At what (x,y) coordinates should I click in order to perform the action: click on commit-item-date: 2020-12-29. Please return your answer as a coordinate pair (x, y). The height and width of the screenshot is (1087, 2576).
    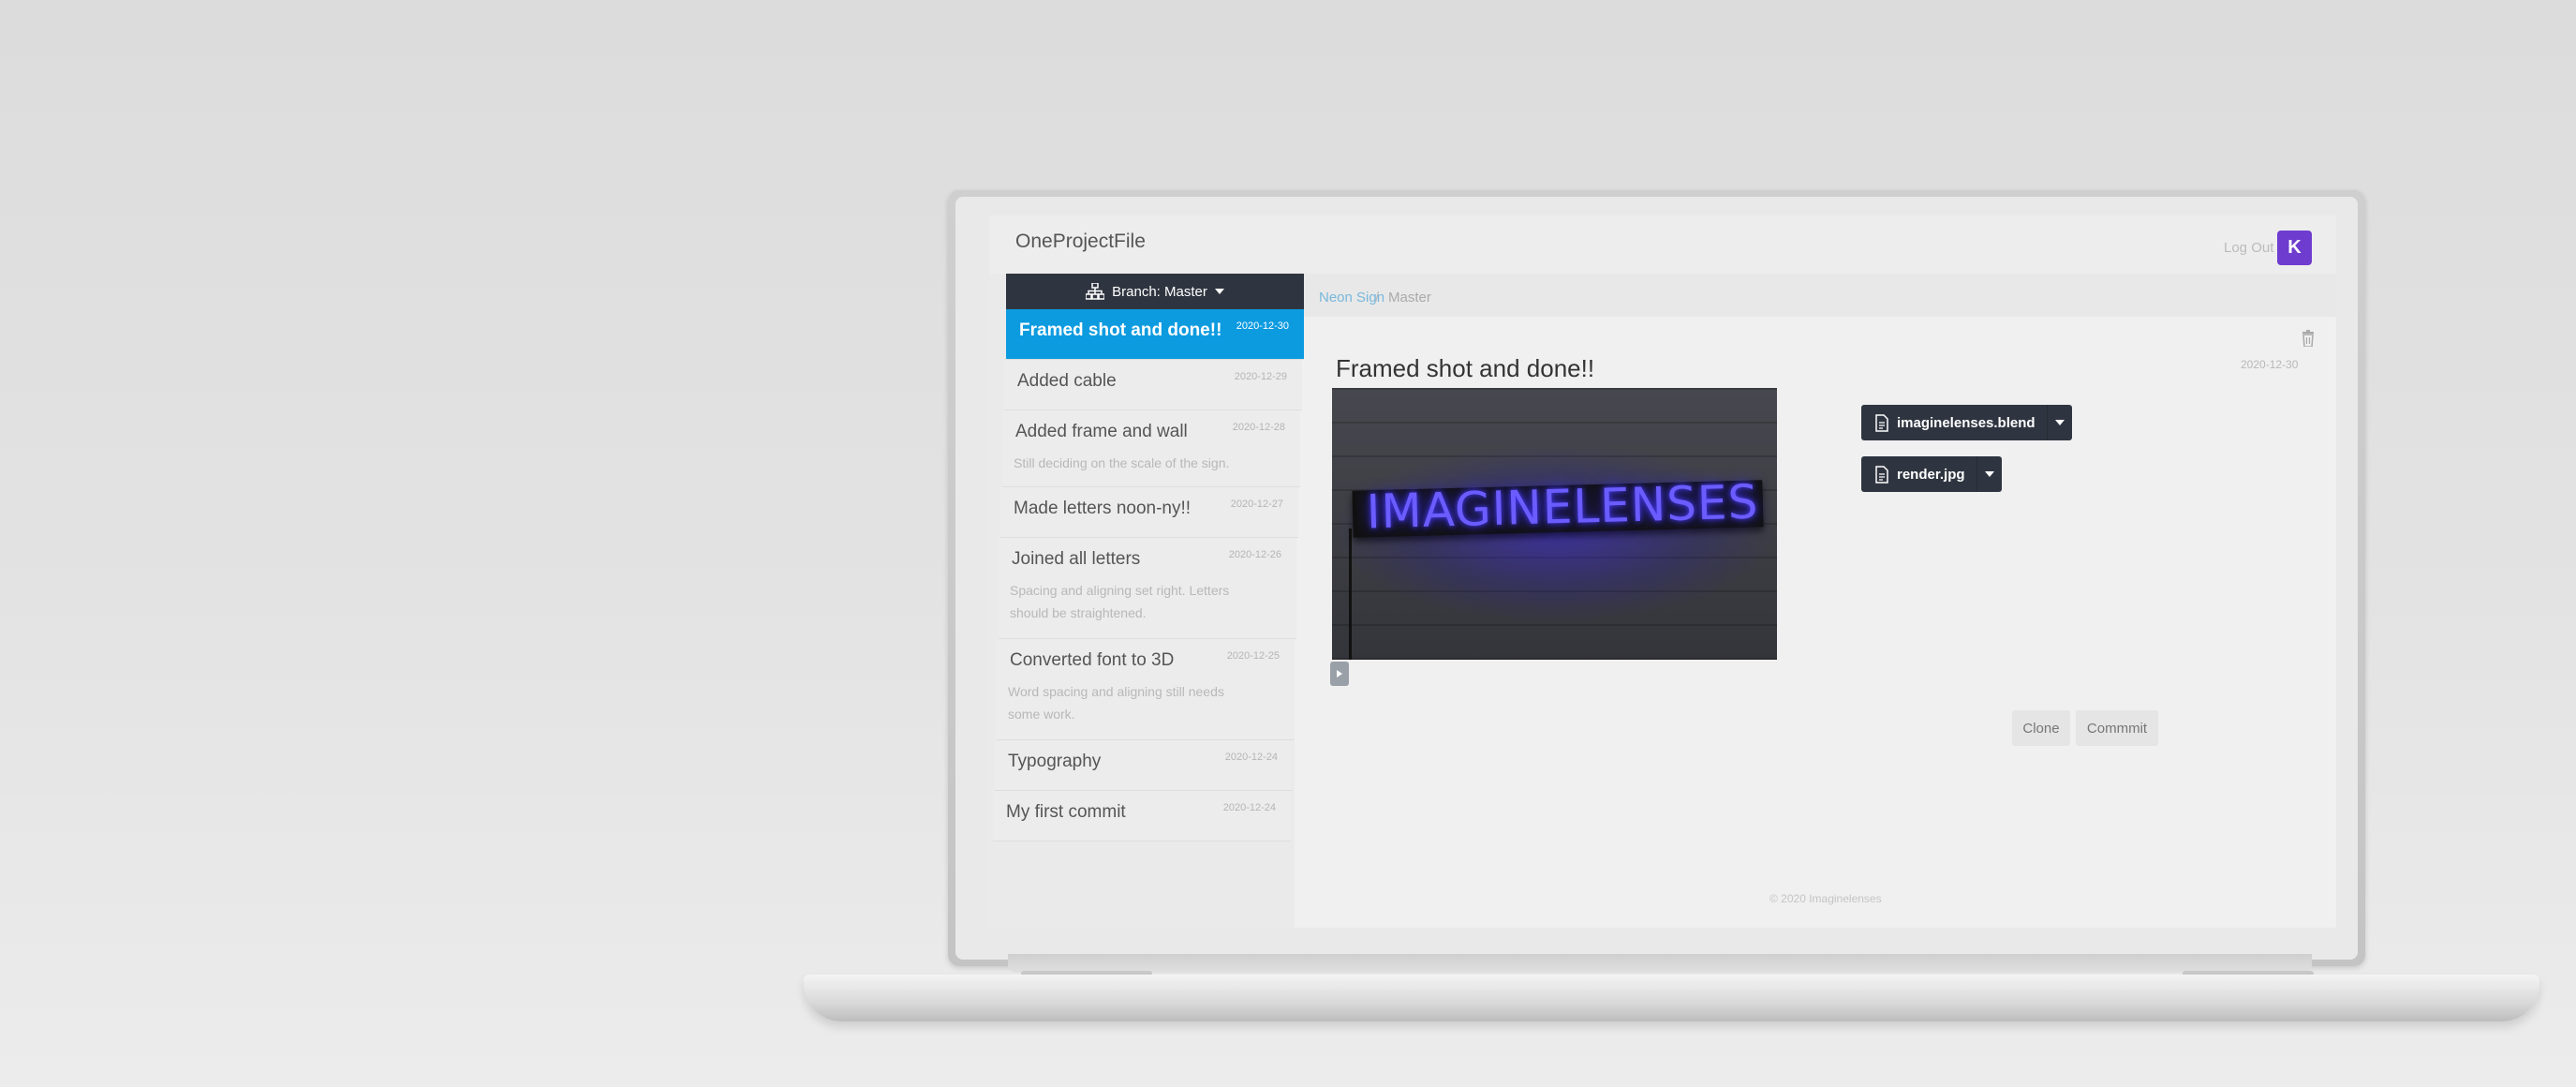
    Looking at the image, I should click on (1260, 376).